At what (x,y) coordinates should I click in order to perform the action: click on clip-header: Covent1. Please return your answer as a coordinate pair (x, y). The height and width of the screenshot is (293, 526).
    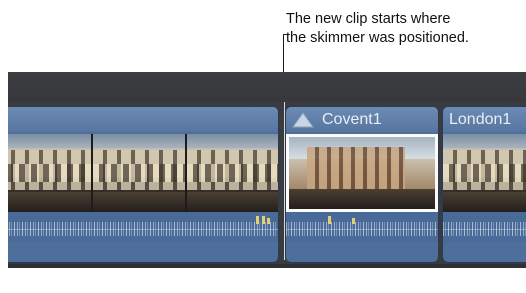
    Looking at the image, I should click on (362, 119).